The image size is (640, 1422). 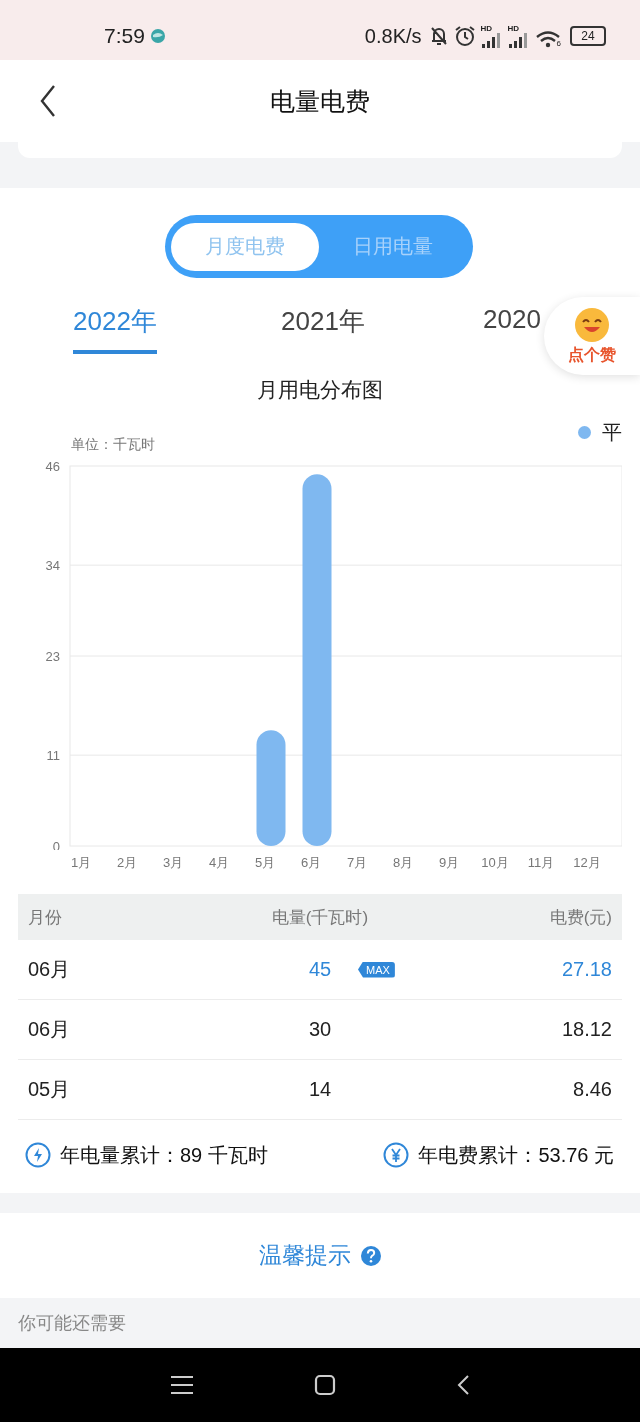 I want to click on axis-tick-label: 1月, so click(x=81, y=863).